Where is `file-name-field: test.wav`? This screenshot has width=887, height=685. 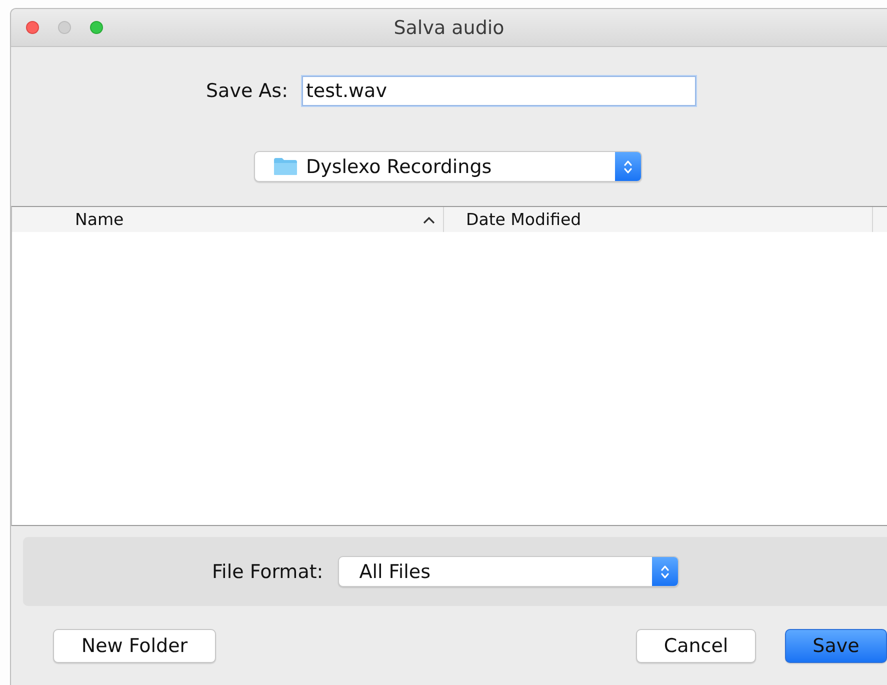 file-name-field: test.wav is located at coordinates (499, 91).